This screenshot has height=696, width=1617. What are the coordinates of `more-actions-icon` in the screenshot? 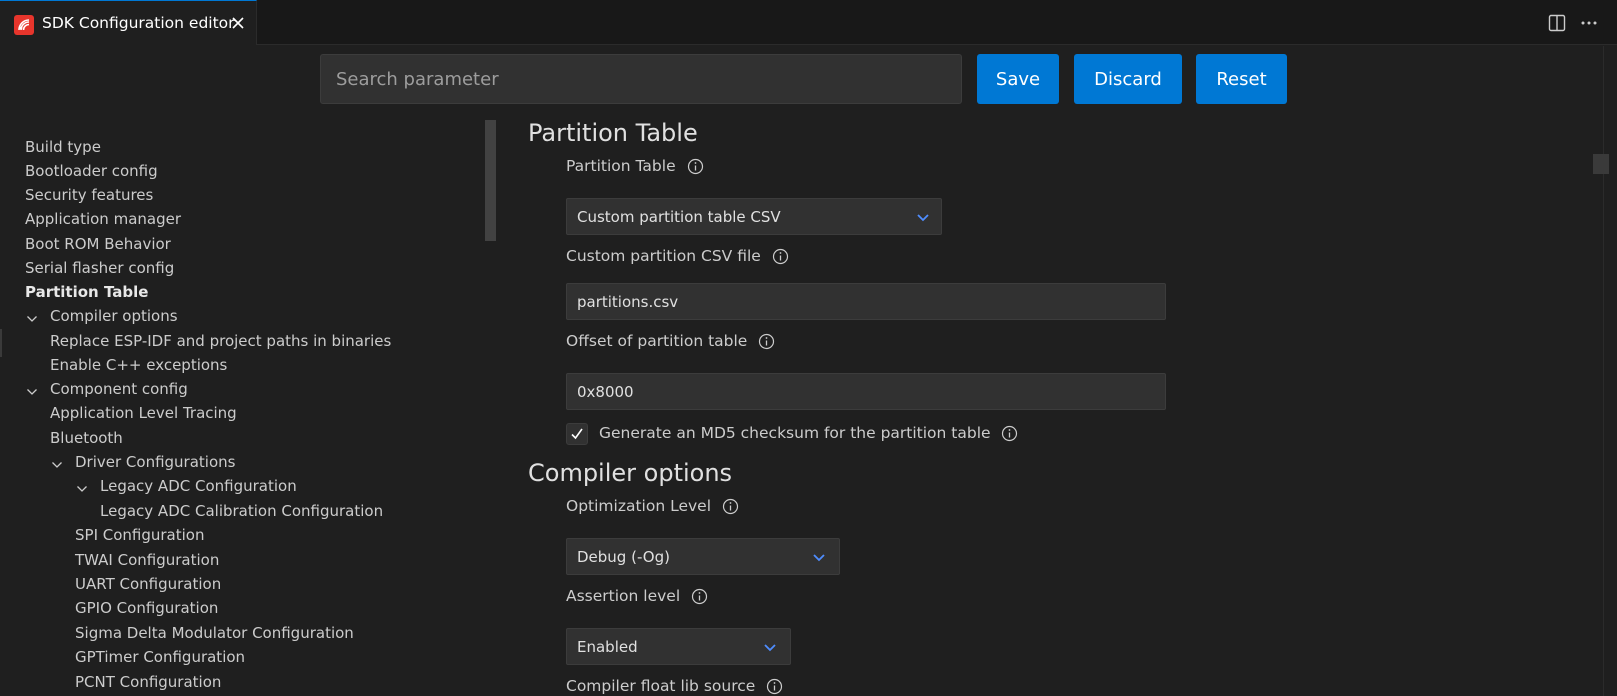 It's located at (1589, 23).